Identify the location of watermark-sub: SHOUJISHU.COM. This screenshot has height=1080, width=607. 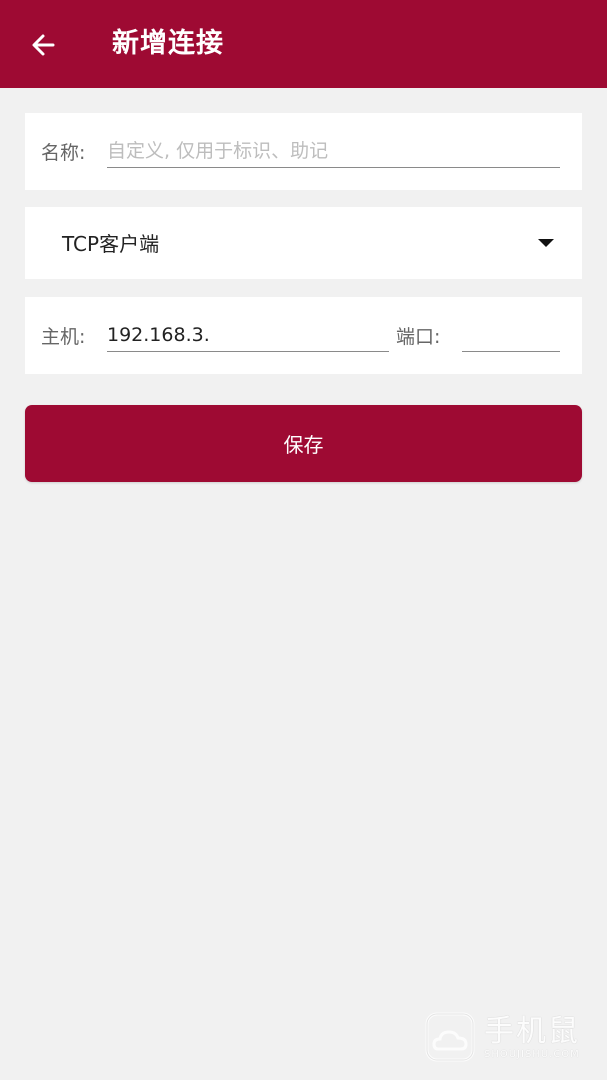
(532, 1054).